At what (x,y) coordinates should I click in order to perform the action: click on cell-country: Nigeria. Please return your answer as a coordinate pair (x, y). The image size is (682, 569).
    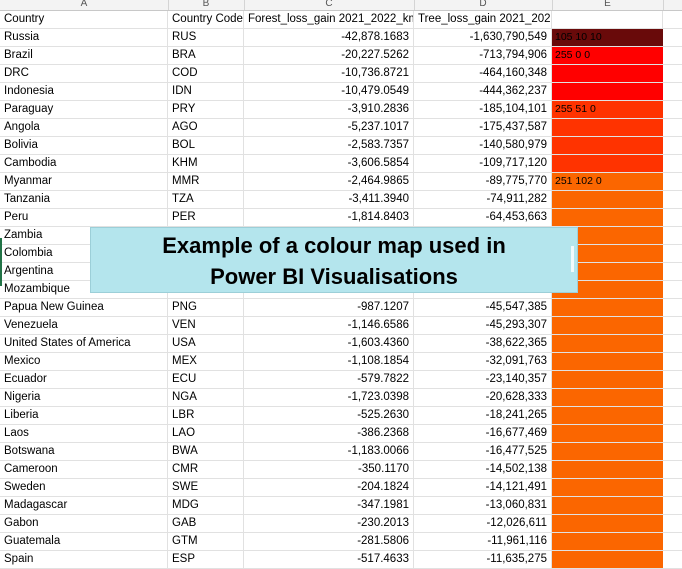
    Looking at the image, I should click on (84, 397).